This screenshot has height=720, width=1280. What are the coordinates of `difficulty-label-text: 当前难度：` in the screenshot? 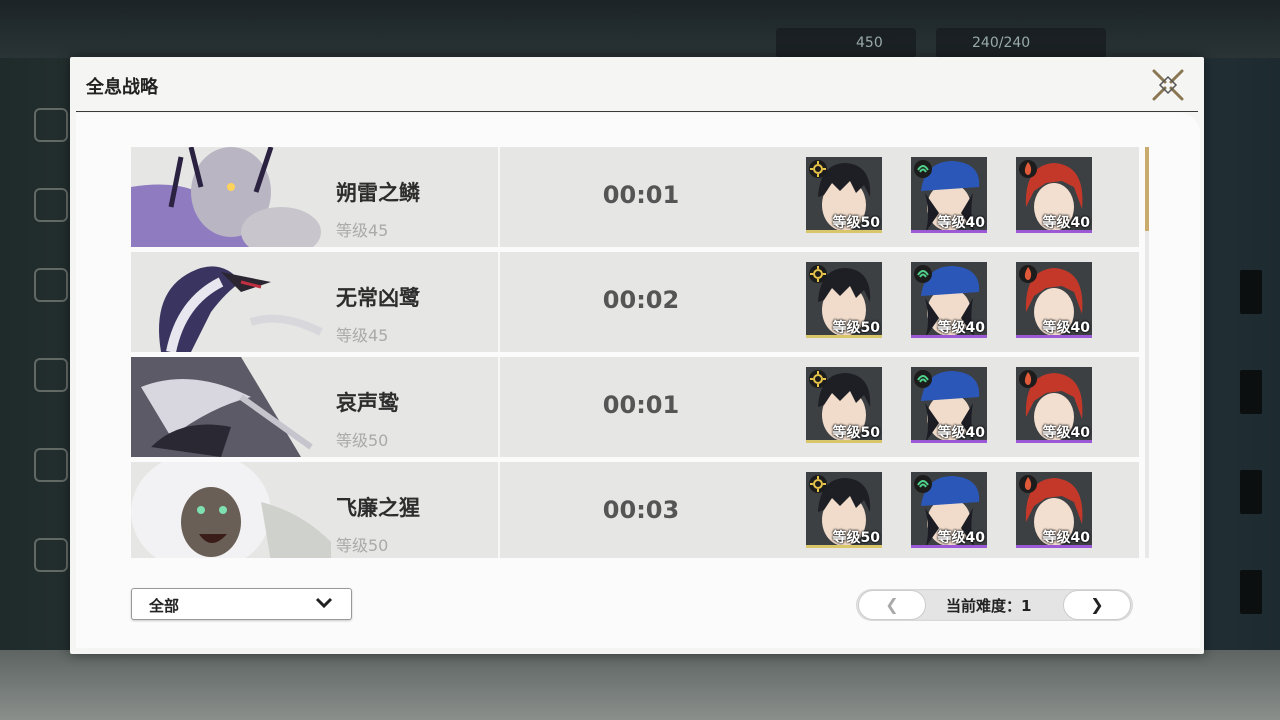 It's located at (984, 606).